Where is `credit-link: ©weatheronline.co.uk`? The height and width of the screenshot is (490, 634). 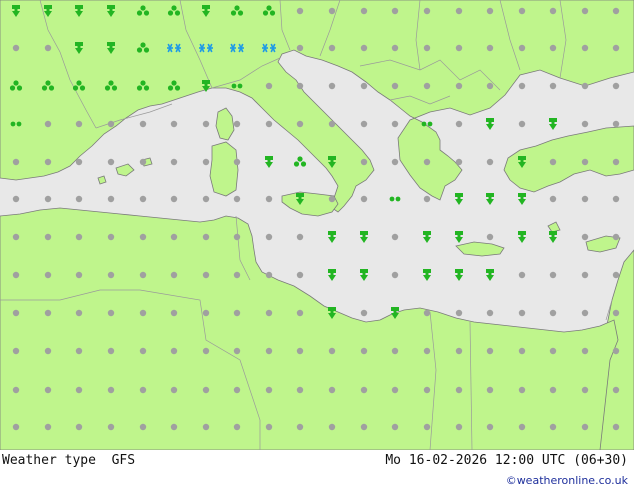 credit-link: ©weatheronline.co.uk is located at coordinates (567, 480).